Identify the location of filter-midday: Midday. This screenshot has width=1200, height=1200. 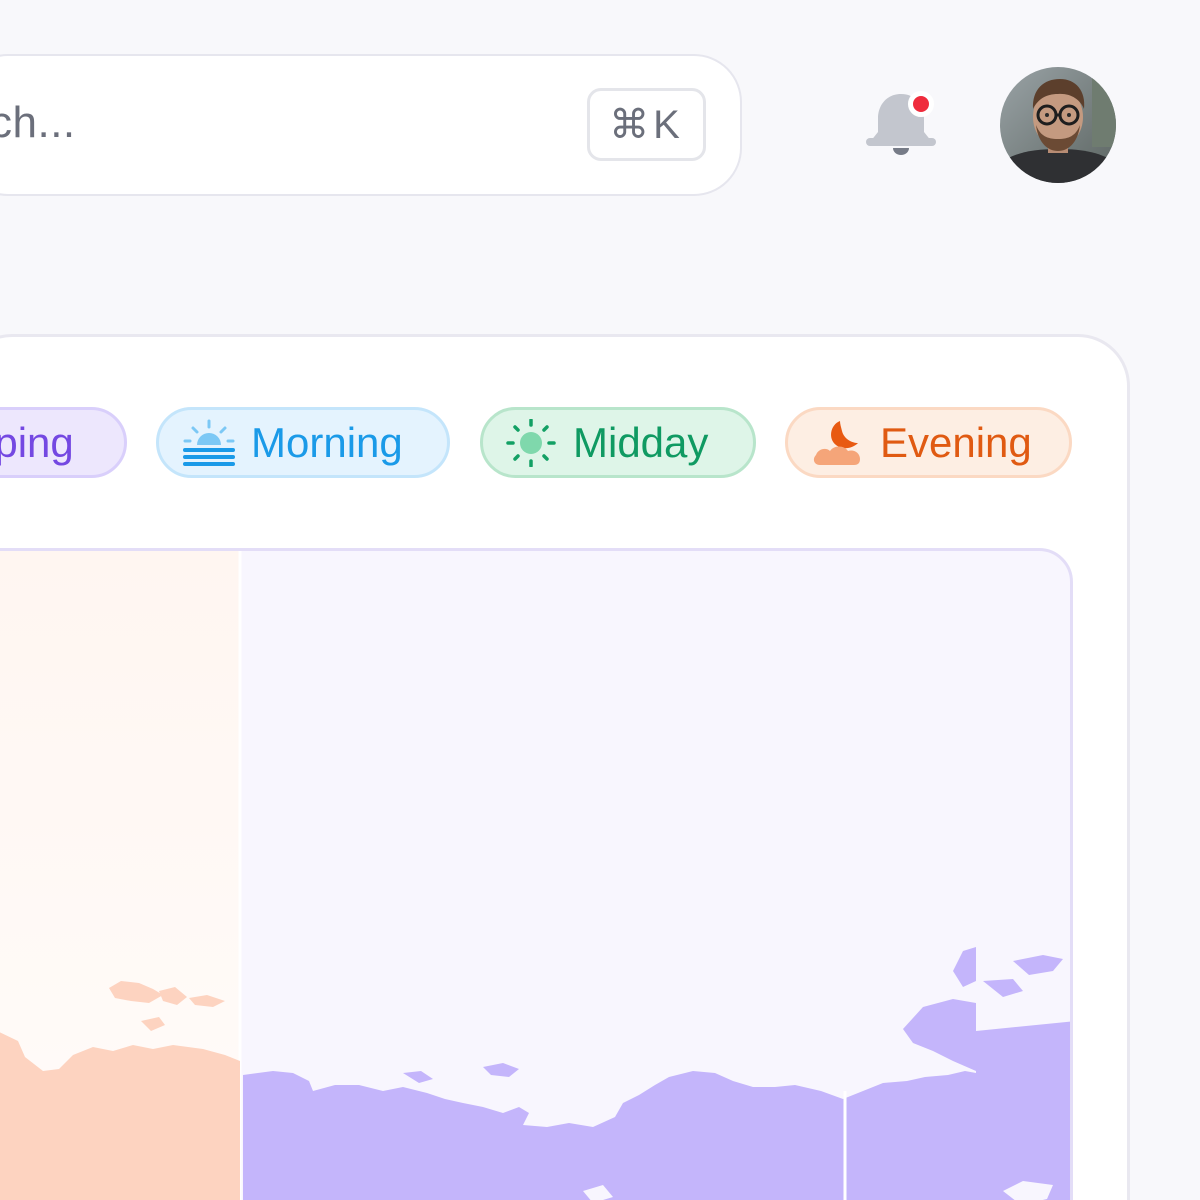
(618, 442).